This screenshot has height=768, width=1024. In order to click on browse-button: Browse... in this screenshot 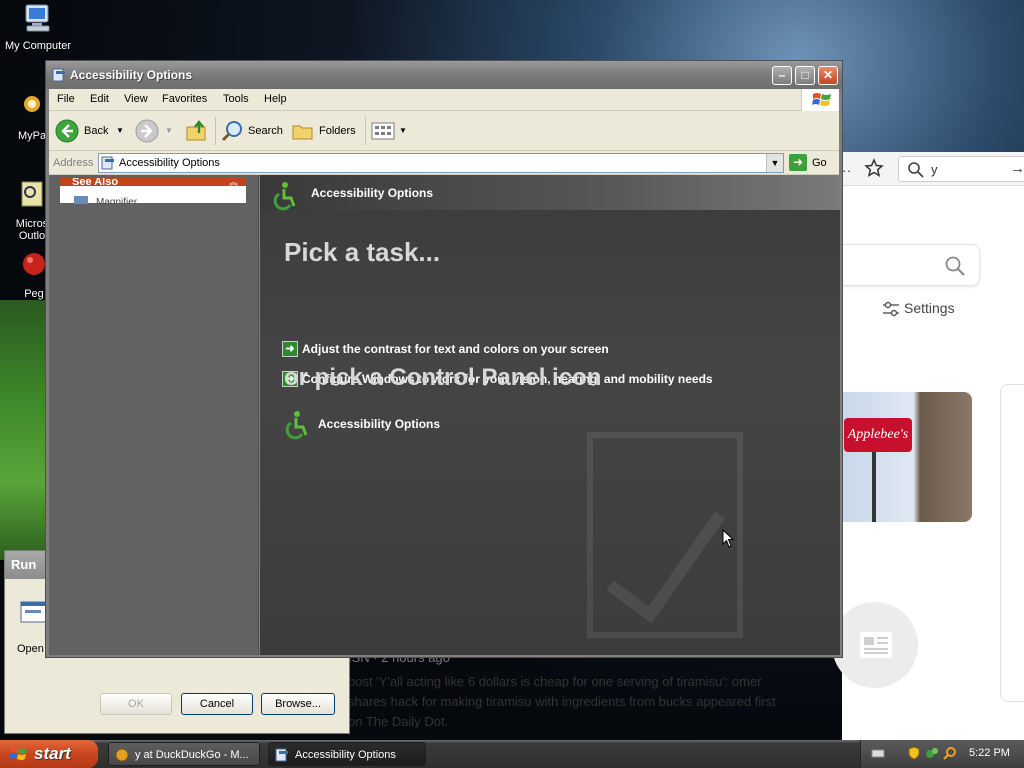, I will do `click(298, 704)`.